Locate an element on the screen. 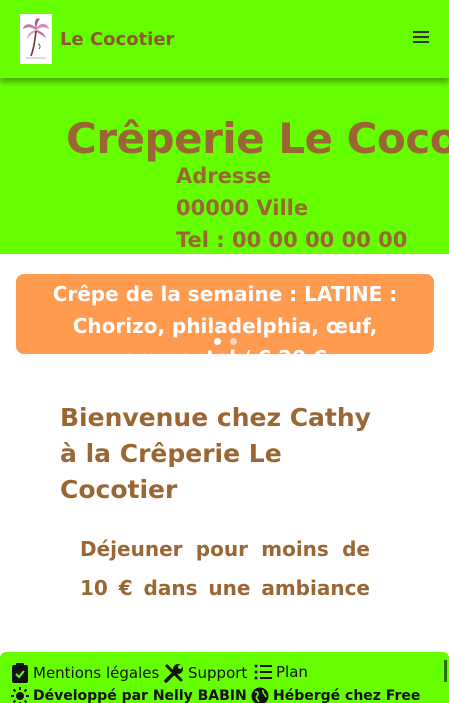  hero-address: Adresse is located at coordinates (224, 176).